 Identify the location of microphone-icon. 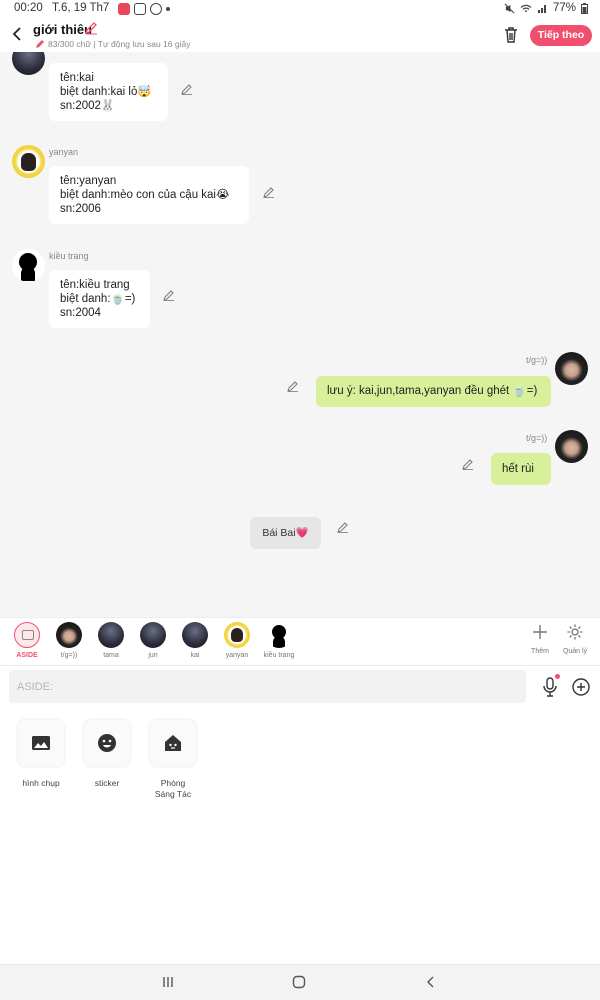
(550, 687).